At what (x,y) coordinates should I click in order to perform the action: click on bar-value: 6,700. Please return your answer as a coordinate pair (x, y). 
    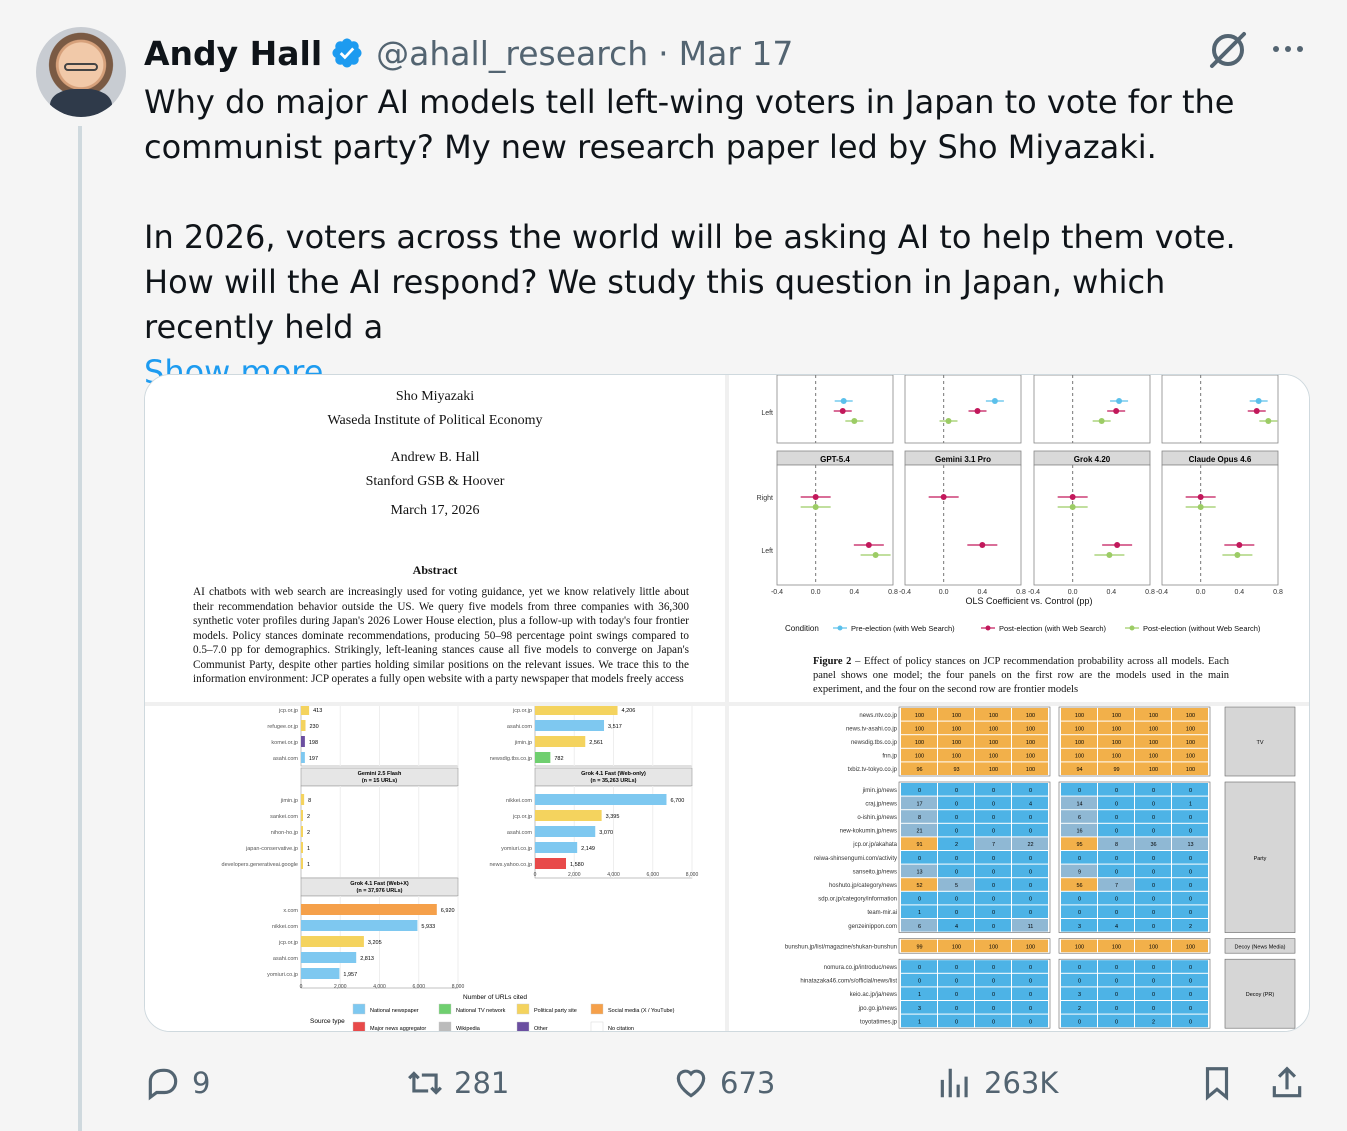
    Looking at the image, I should click on (677, 801).